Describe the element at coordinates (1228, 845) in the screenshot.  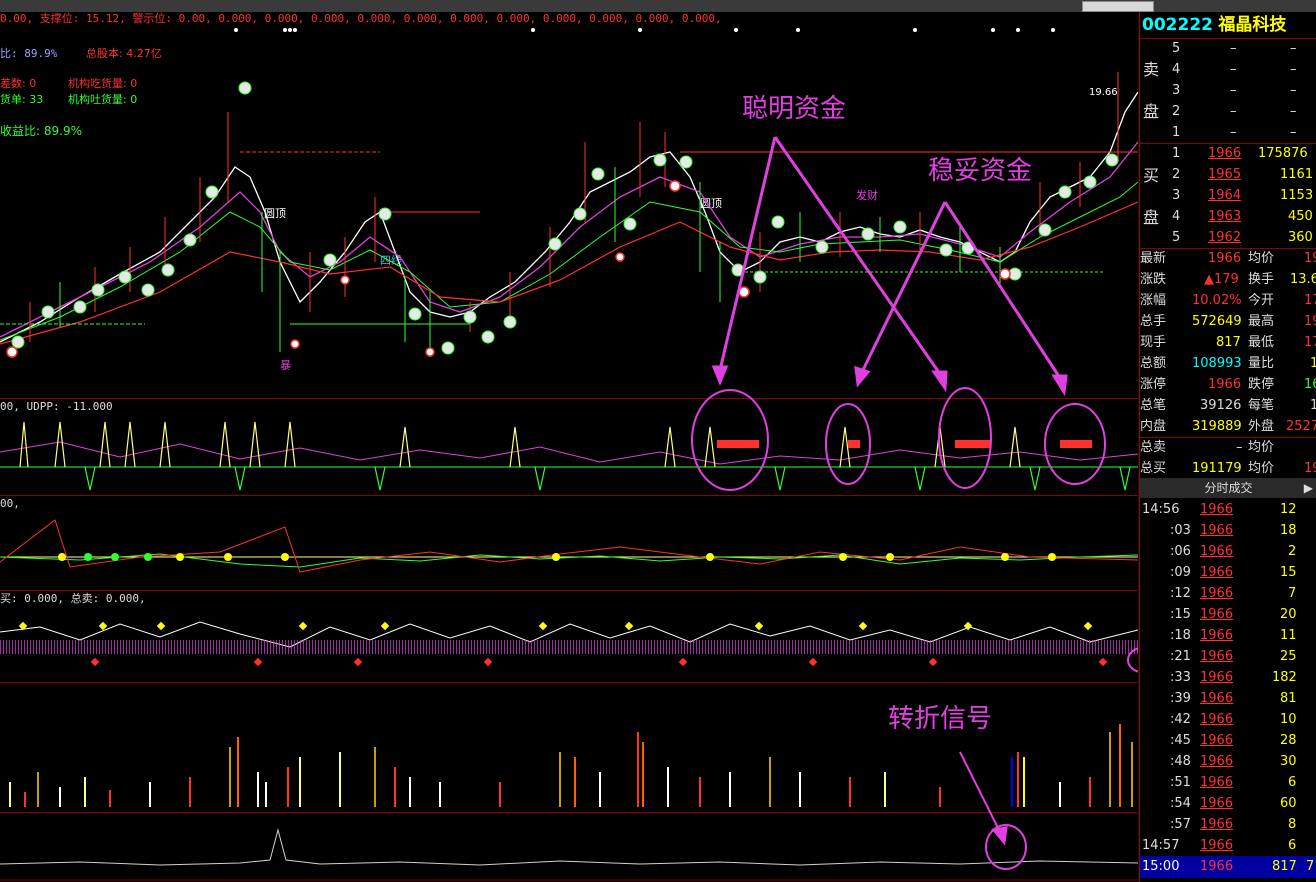
I see `tick-row: 14:57 1966 6` at that location.